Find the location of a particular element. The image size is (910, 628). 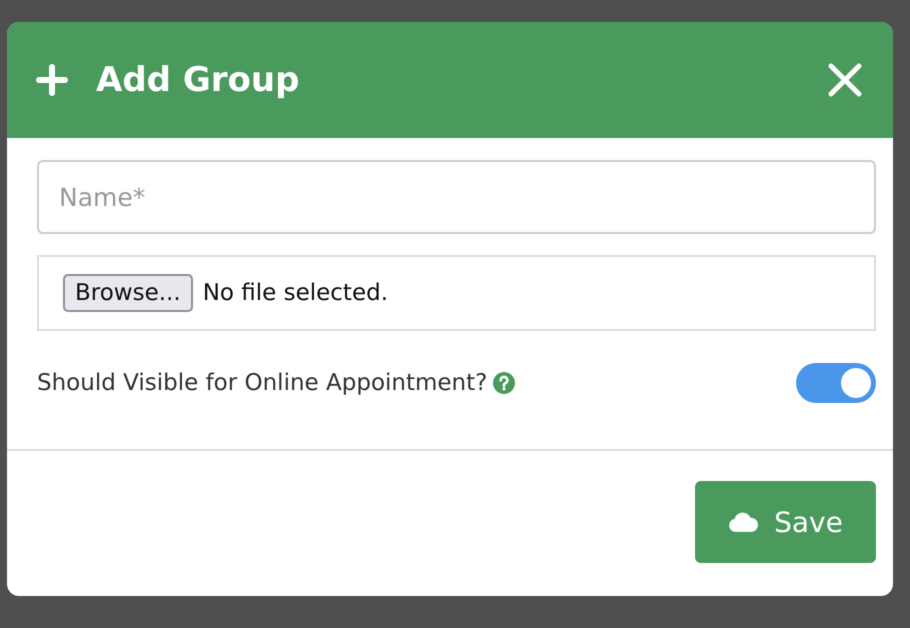

help-icon is located at coordinates (504, 383).